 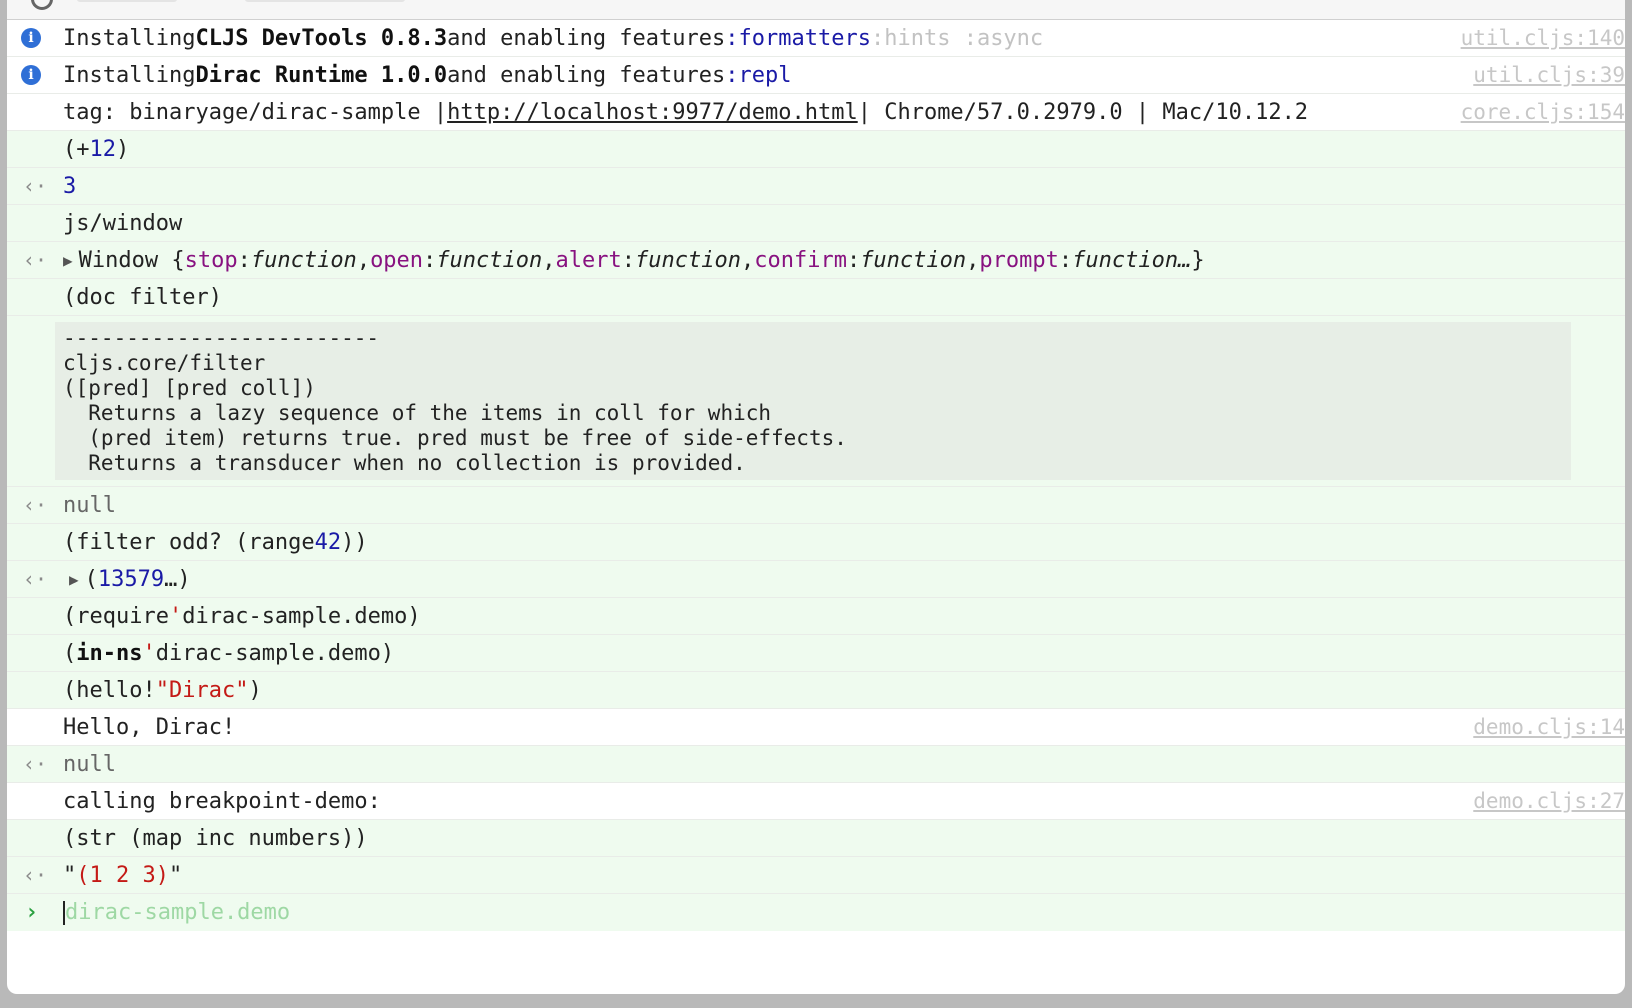 I want to click on source-link: util.cljs:39, so click(x=1549, y=75).